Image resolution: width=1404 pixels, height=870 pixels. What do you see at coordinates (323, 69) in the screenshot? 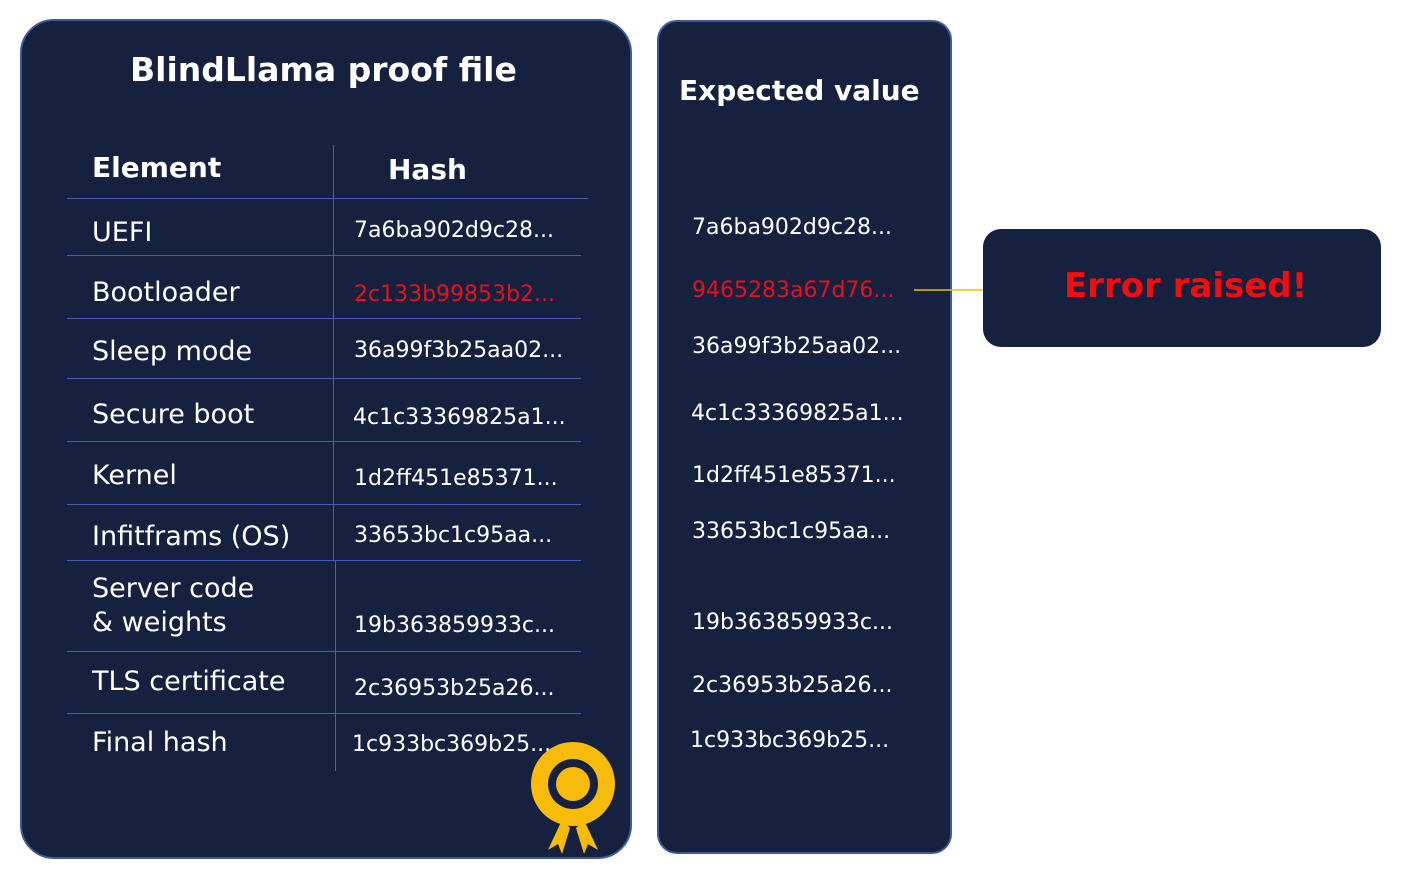
I see `proof-file-title: BlindLlama proof file` at bounding box center [323, 69].